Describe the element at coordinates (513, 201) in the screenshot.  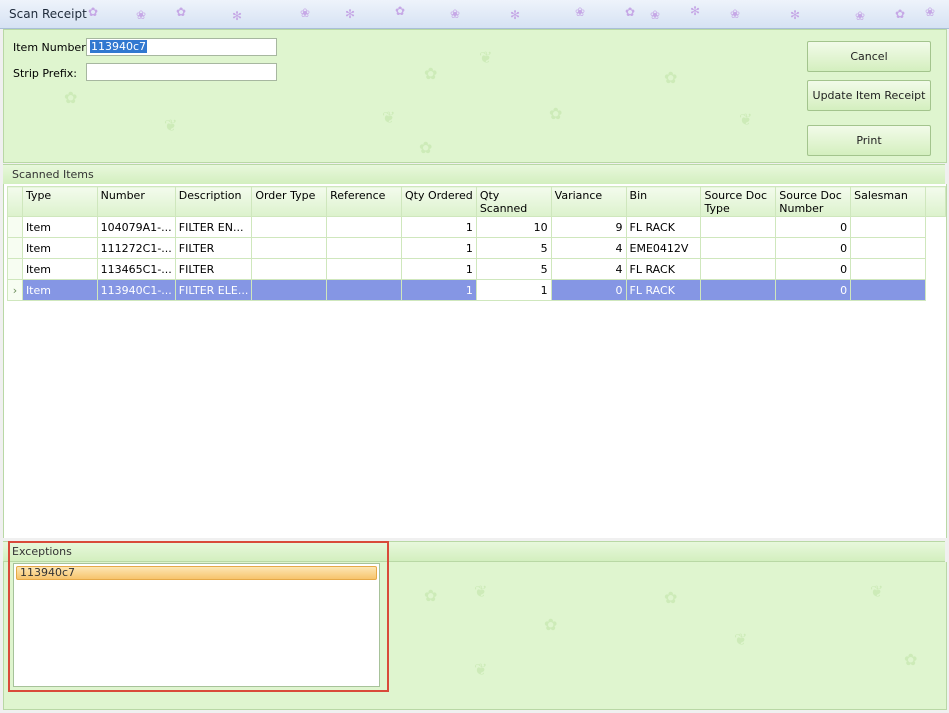
I see `column-header-qty-scanned: Qty Scanned` at that location.